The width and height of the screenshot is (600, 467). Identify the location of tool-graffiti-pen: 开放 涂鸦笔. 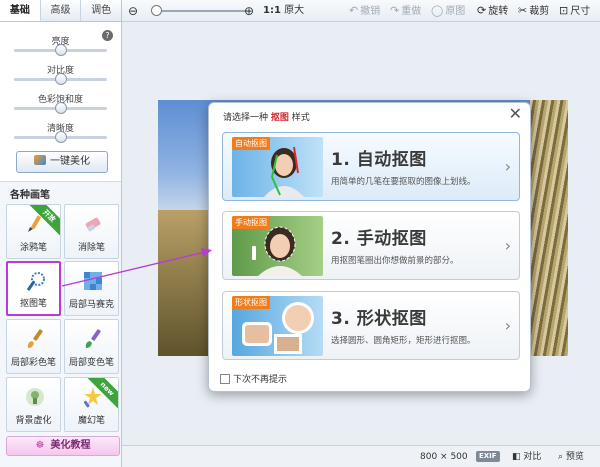
(33, 231).